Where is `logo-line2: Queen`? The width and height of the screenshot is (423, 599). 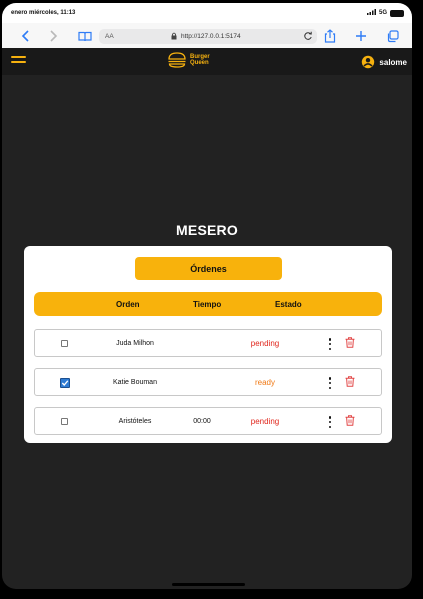 logo-line2: Queen is located at coordinates (199, 63).